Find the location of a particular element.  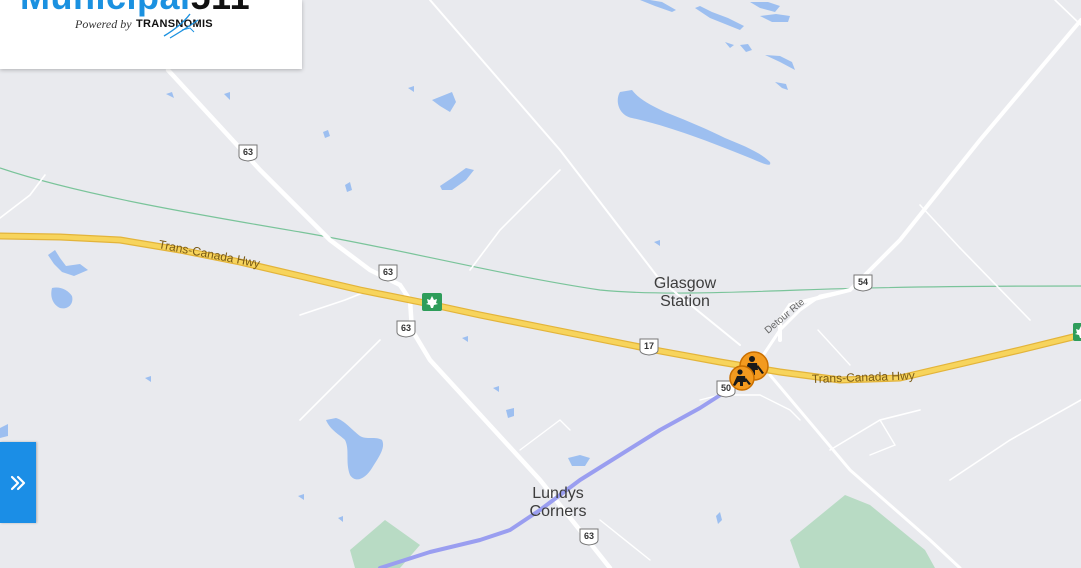

place-label-line: Glasgow is located at coordinates (685, 283).